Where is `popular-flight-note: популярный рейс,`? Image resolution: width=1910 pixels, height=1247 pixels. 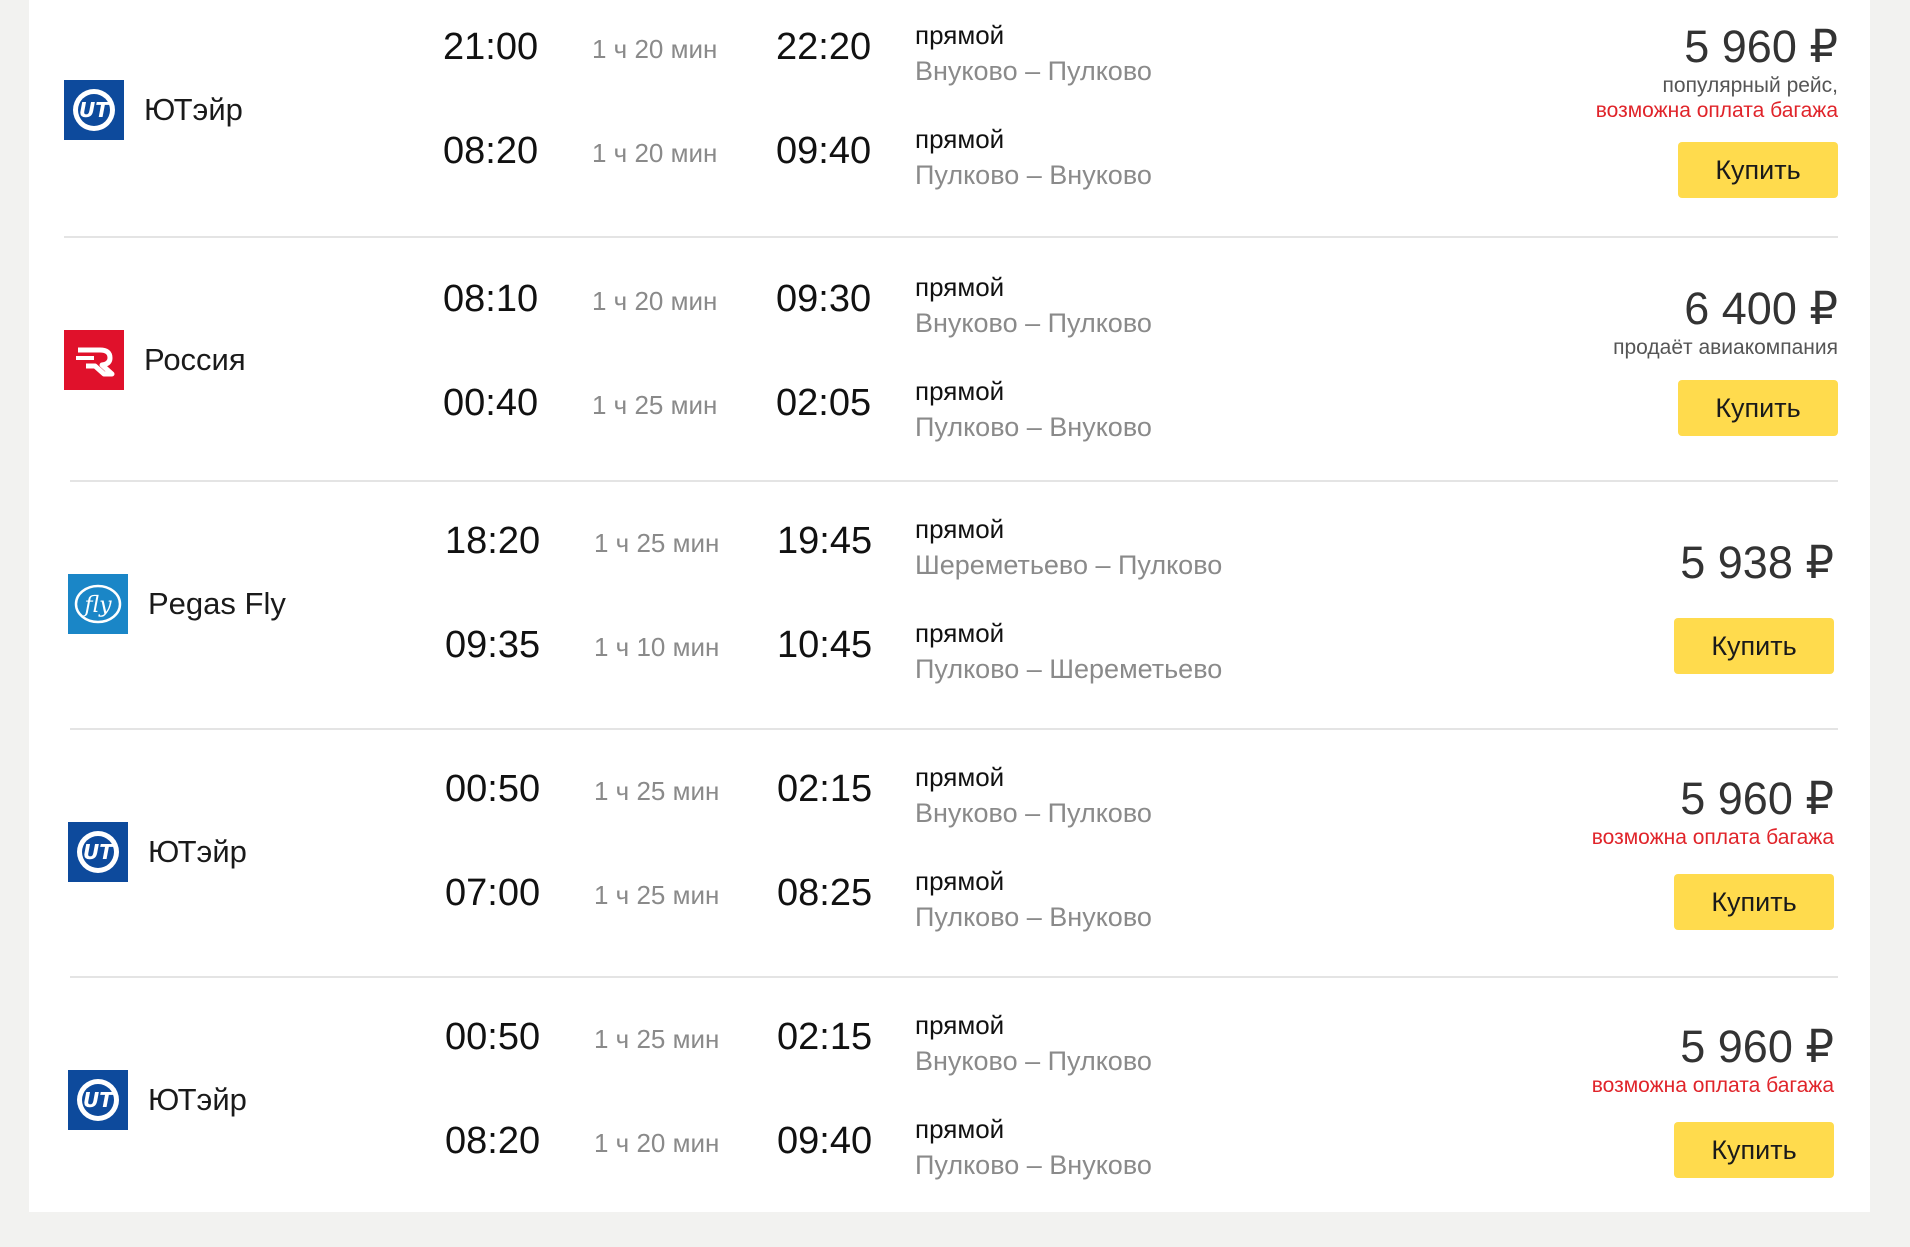
popular-flight-note: популярный рейс, is located at coordinates (1750, 85).